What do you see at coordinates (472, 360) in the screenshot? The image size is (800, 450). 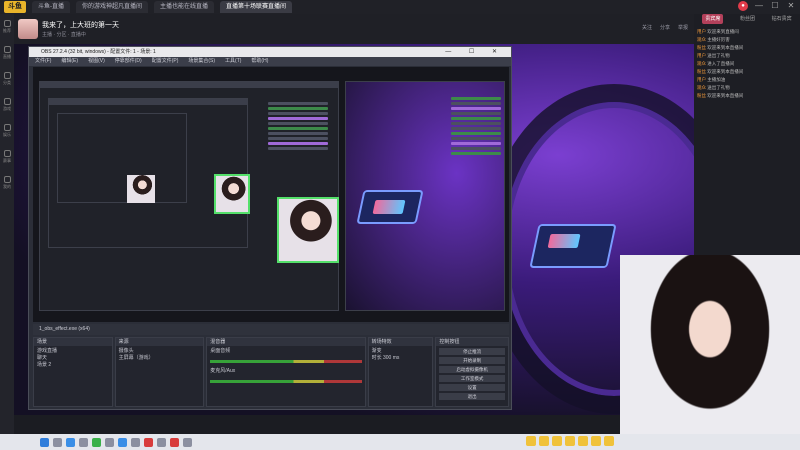 I see `start-recording-button: 开始录制` at bounding box center [472, 360].